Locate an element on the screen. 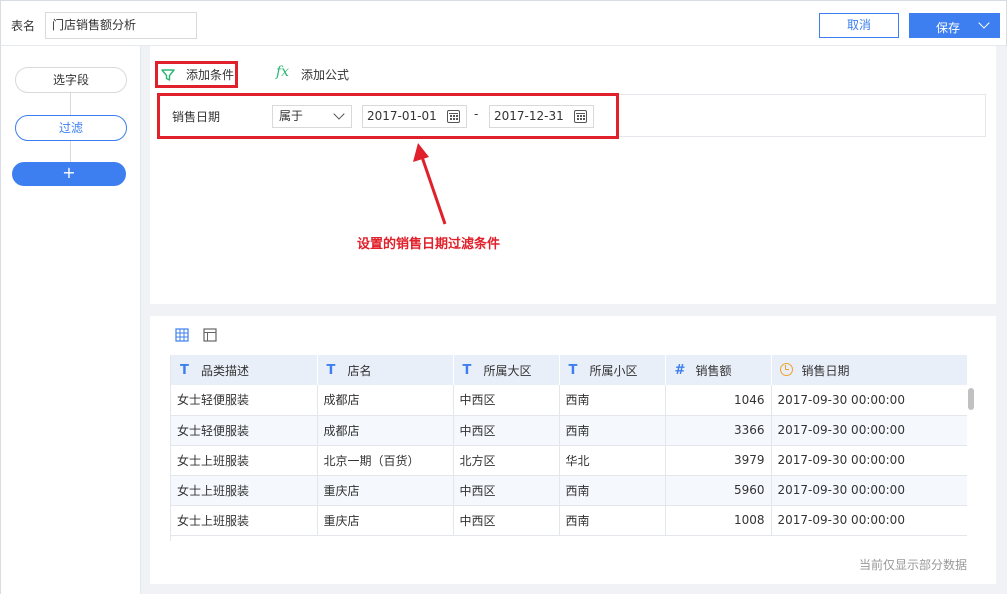 The width and height of the screenshot is (1007, 594). column-header: # 销售额 is located at coordinates (718, 370).